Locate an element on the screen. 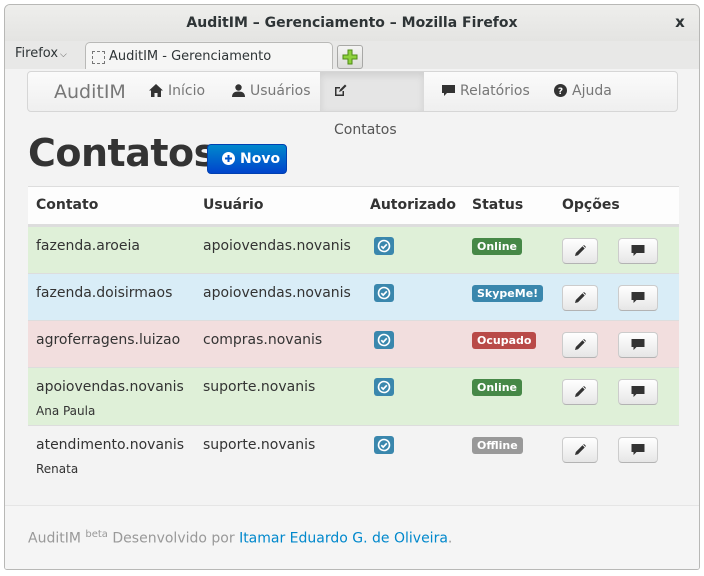  footer-credit: Desenvolvido por is located at coordinates (173, 538).